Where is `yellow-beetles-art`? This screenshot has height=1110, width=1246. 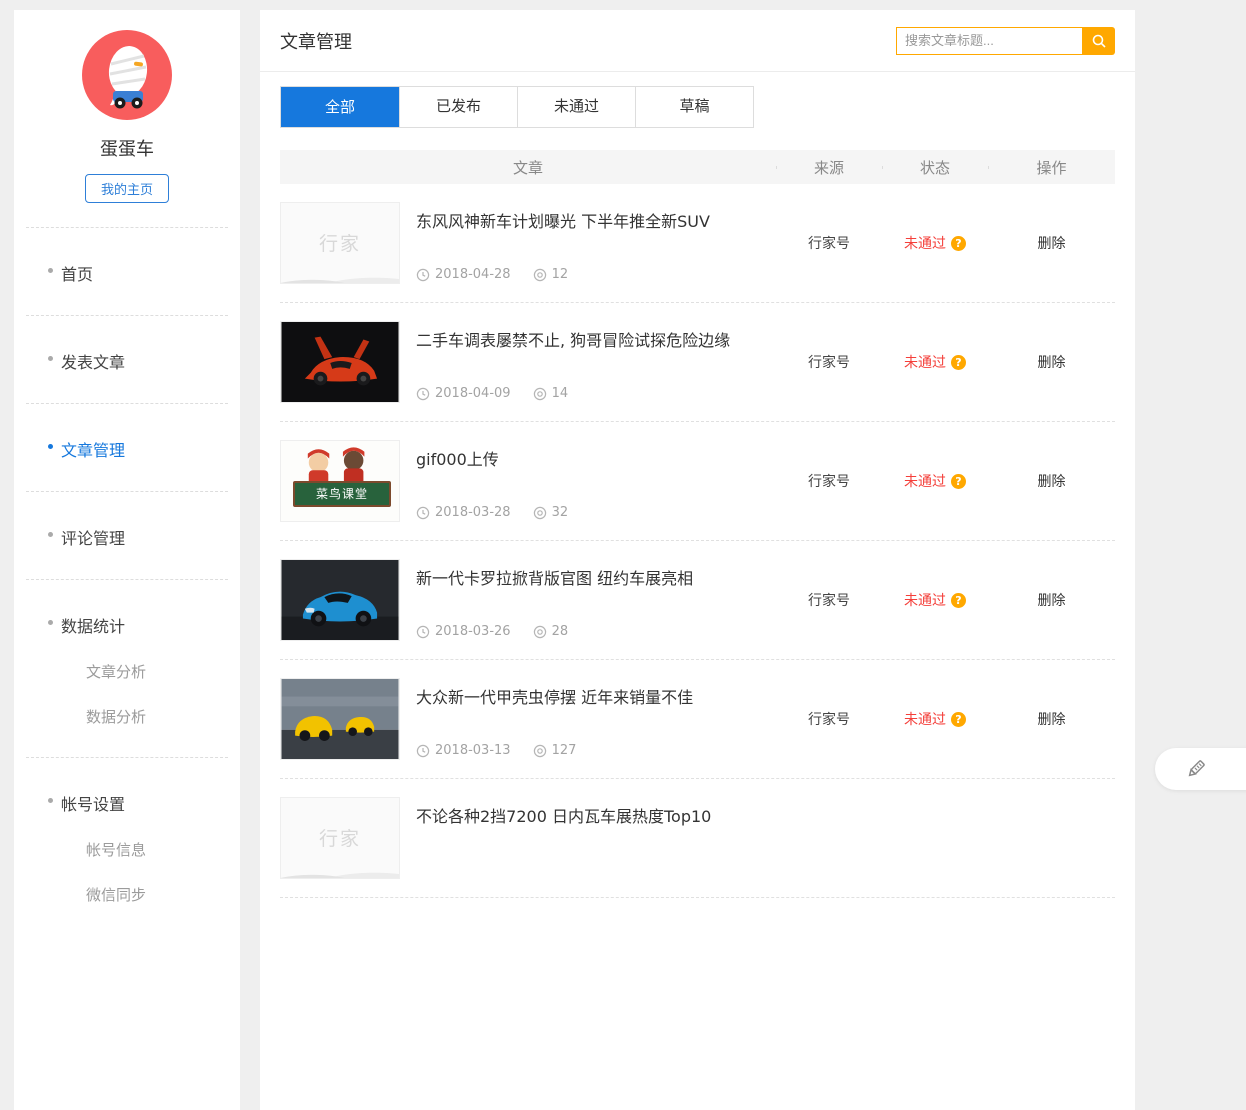 yellow-beetles-art is located at coordinates (340, 719).